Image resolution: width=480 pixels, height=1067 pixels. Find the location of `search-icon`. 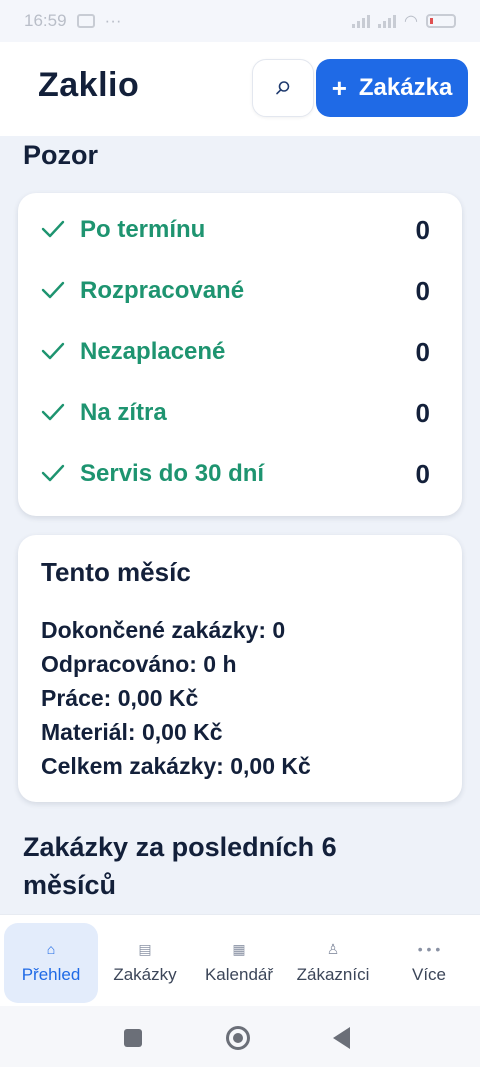

search-icon is located at coordinates (283, 88).